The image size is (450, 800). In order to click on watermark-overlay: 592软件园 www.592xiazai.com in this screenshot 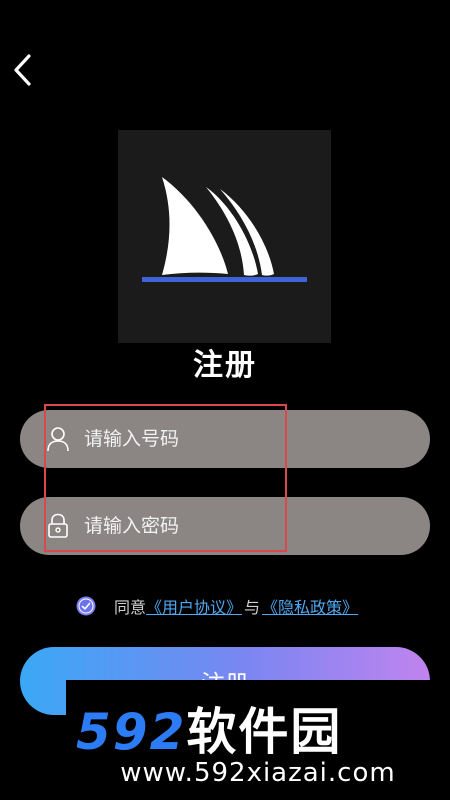, I will do `click(258, 740)`.